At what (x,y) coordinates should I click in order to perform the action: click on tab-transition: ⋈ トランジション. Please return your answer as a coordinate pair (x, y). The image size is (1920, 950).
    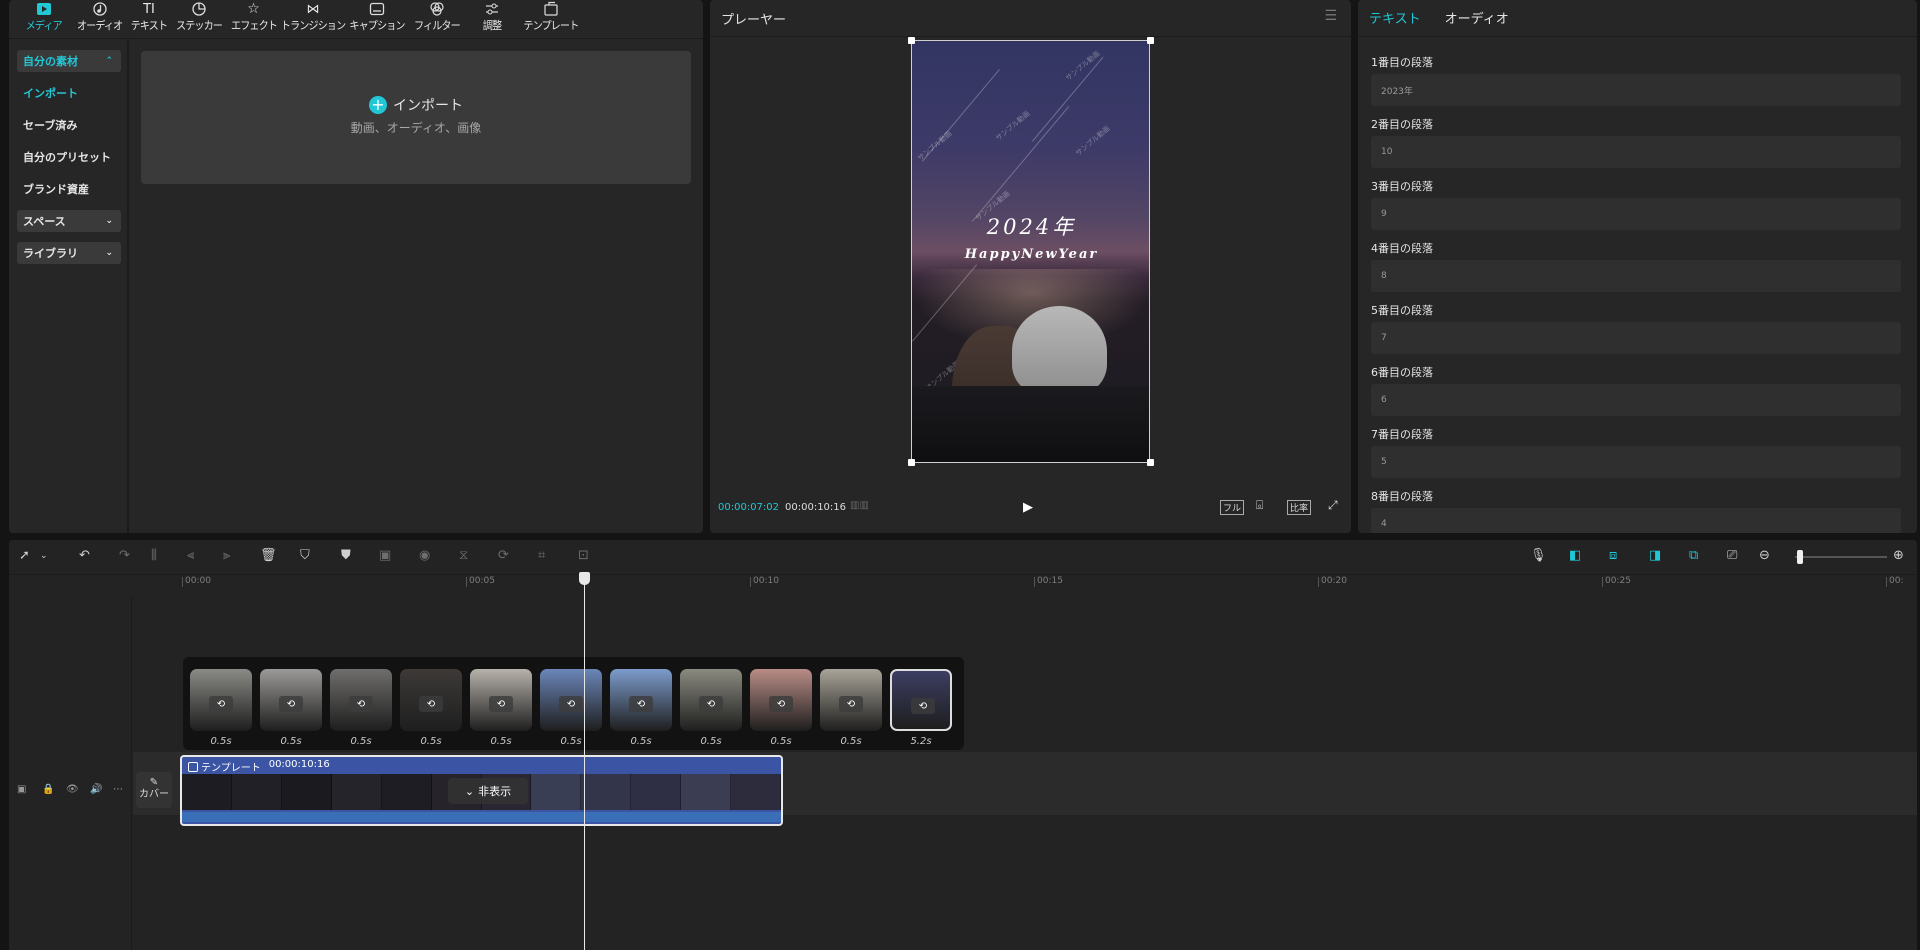
    Looking at the image, I should click on (313, 19).